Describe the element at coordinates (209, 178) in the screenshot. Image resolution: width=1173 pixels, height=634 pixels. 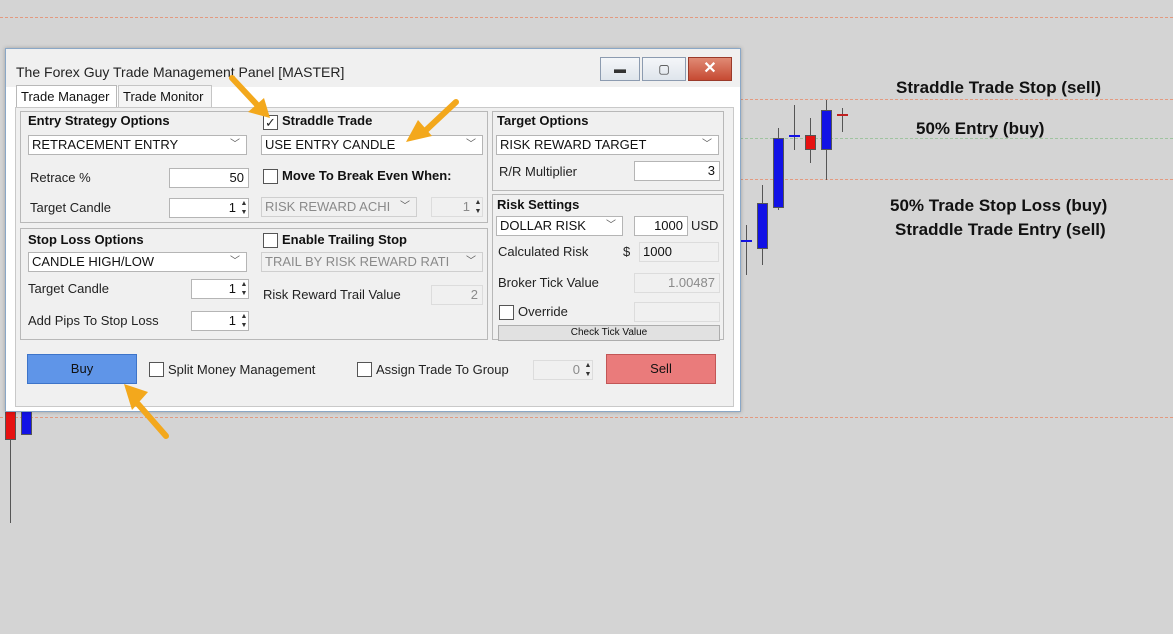
I see `retrace-input: 50` at that location.